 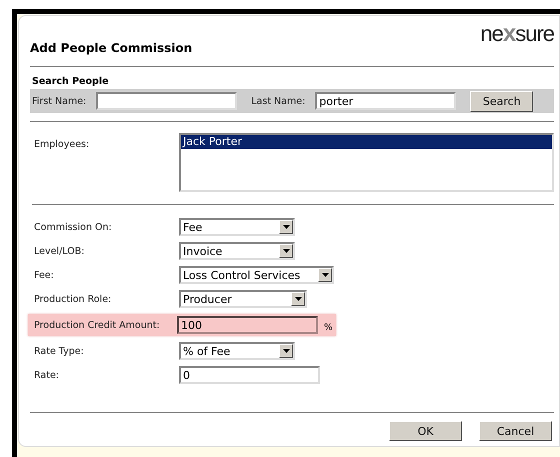 What do you see at coordinates (111, 48) in the screenshot?
I see `dialog-title: Add People Commission` at bounding box center [111, 48].